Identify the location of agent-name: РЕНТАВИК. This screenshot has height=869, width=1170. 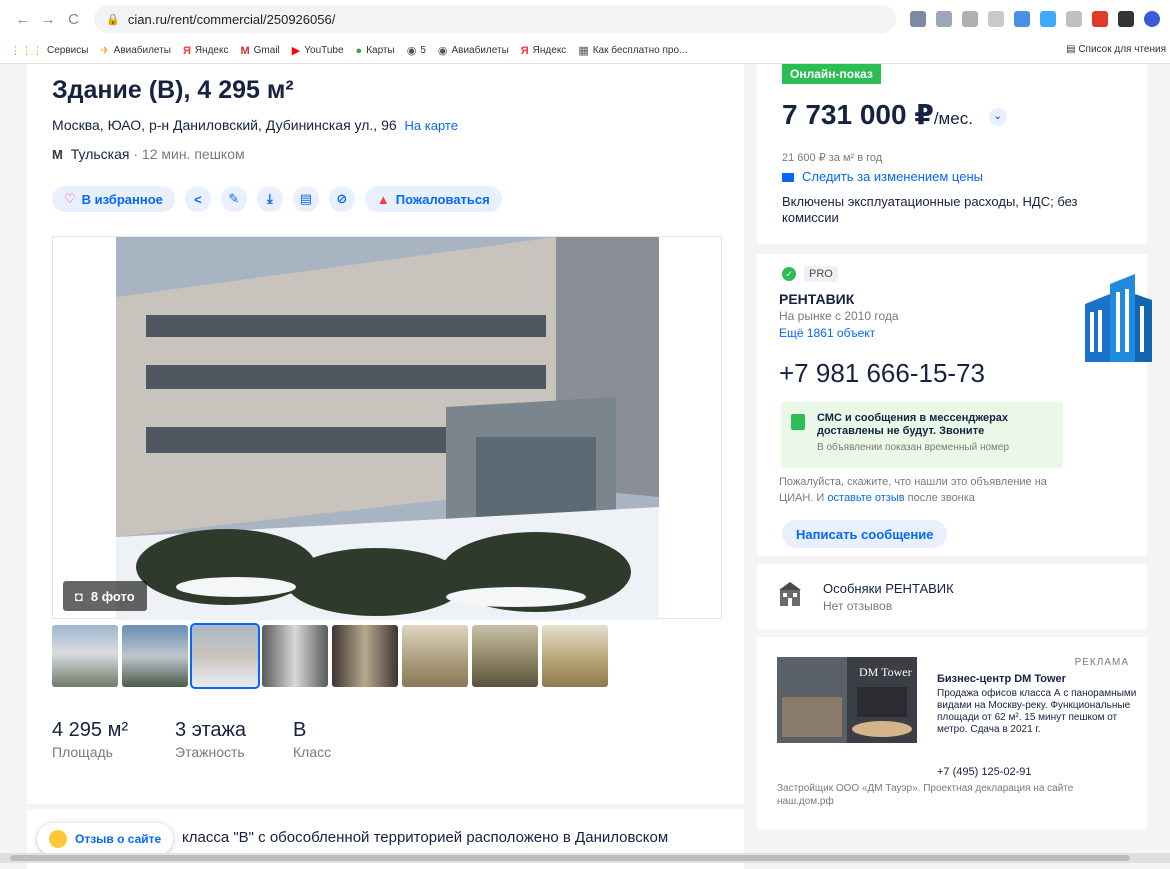
(816, 299).